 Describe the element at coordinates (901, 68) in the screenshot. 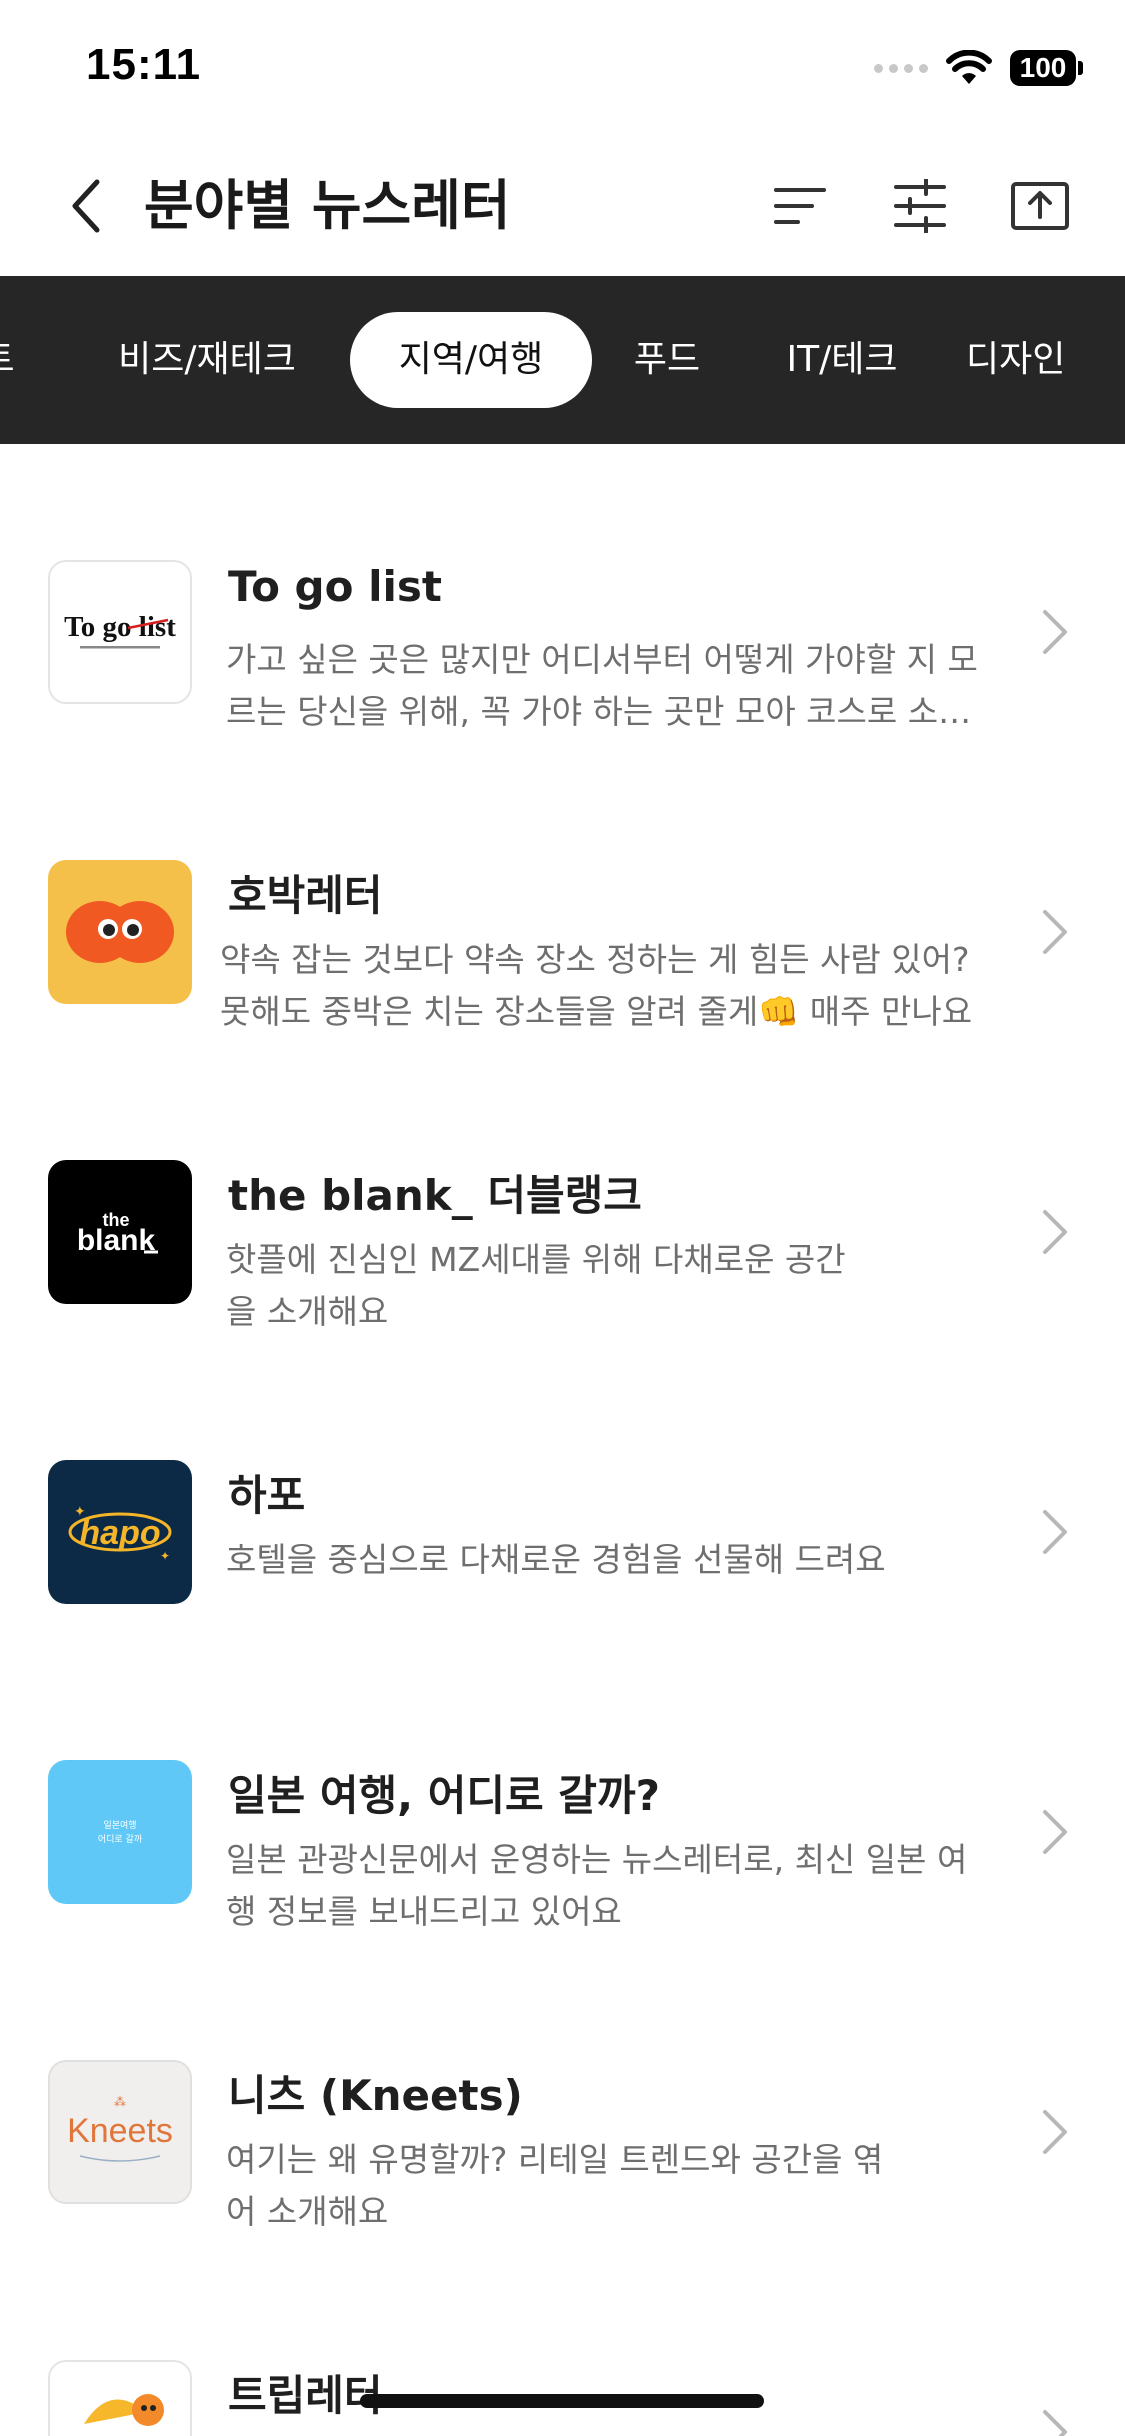

I see `cellular-signal-icon` at that location.